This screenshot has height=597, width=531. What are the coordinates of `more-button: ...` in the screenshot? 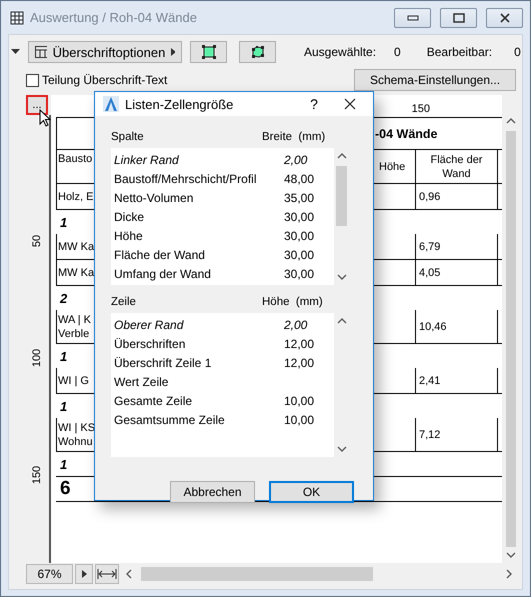 It's located at (37, 105).